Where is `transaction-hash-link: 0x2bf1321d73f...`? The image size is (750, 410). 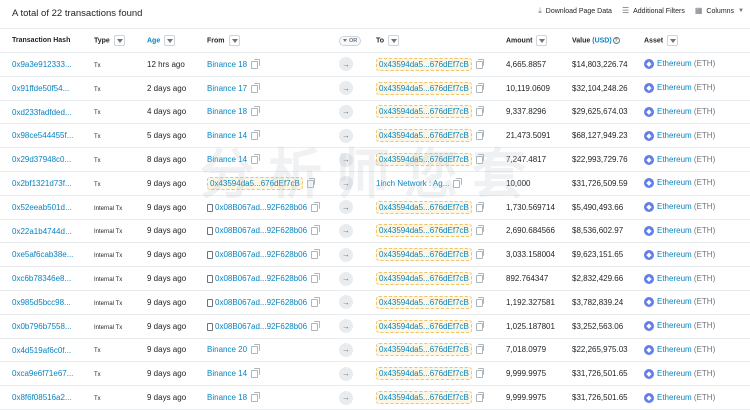 transaction-hash-link: 0x2bf1321d73f... is located at coordinates (42, 183).